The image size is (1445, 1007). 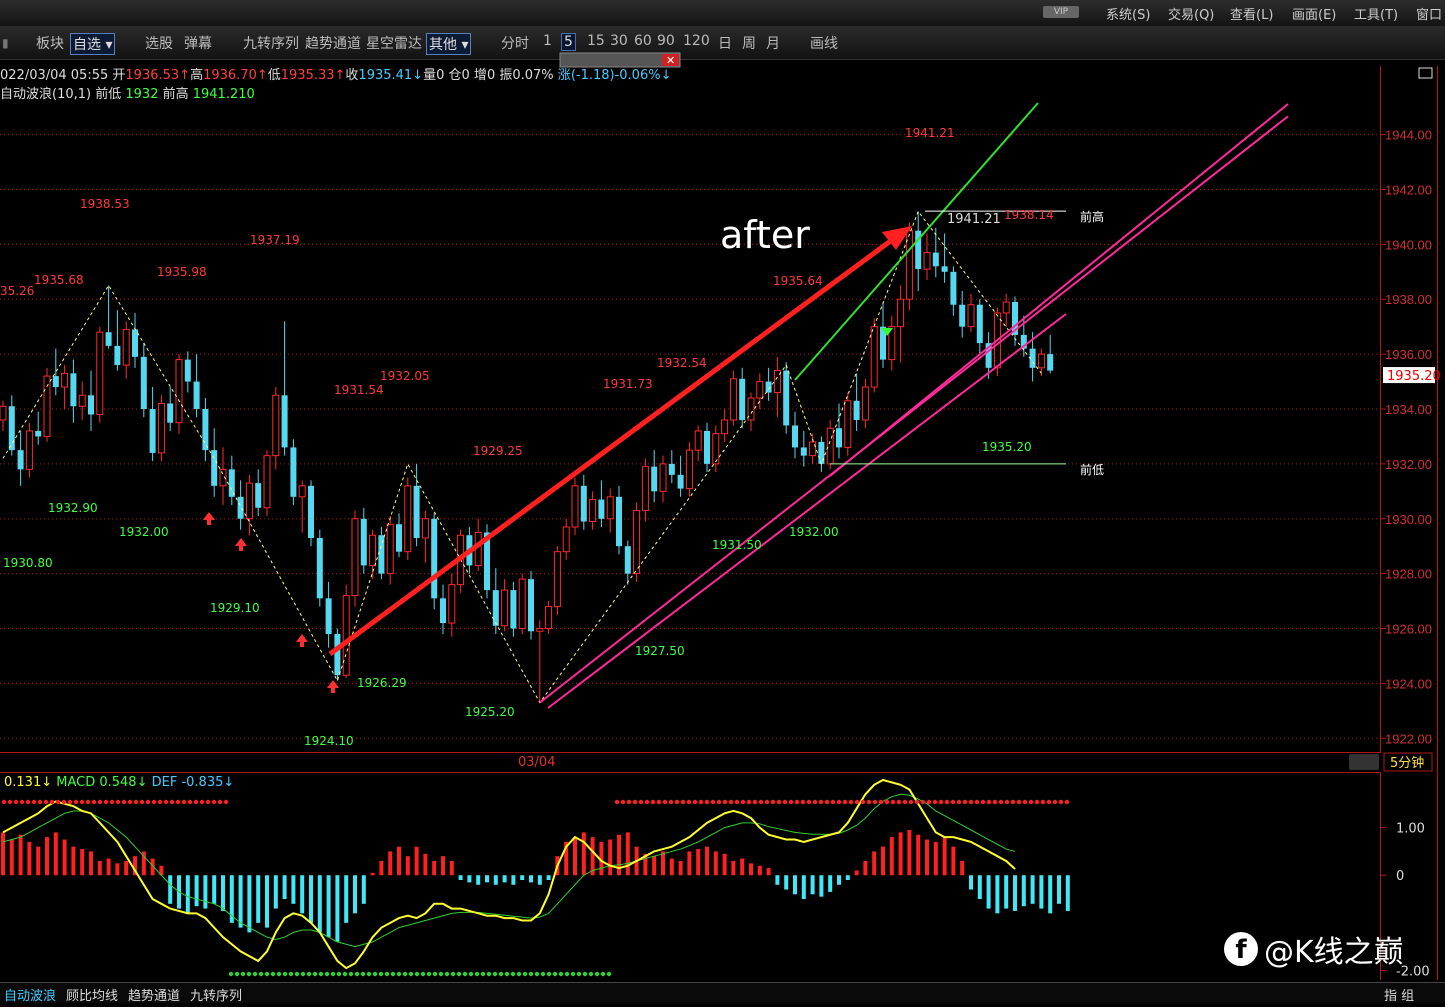 What do you see at coordinates (1364, 762) in the screenshot?
I see `scrollbar-thumb` at bounding box center [1364, 762].